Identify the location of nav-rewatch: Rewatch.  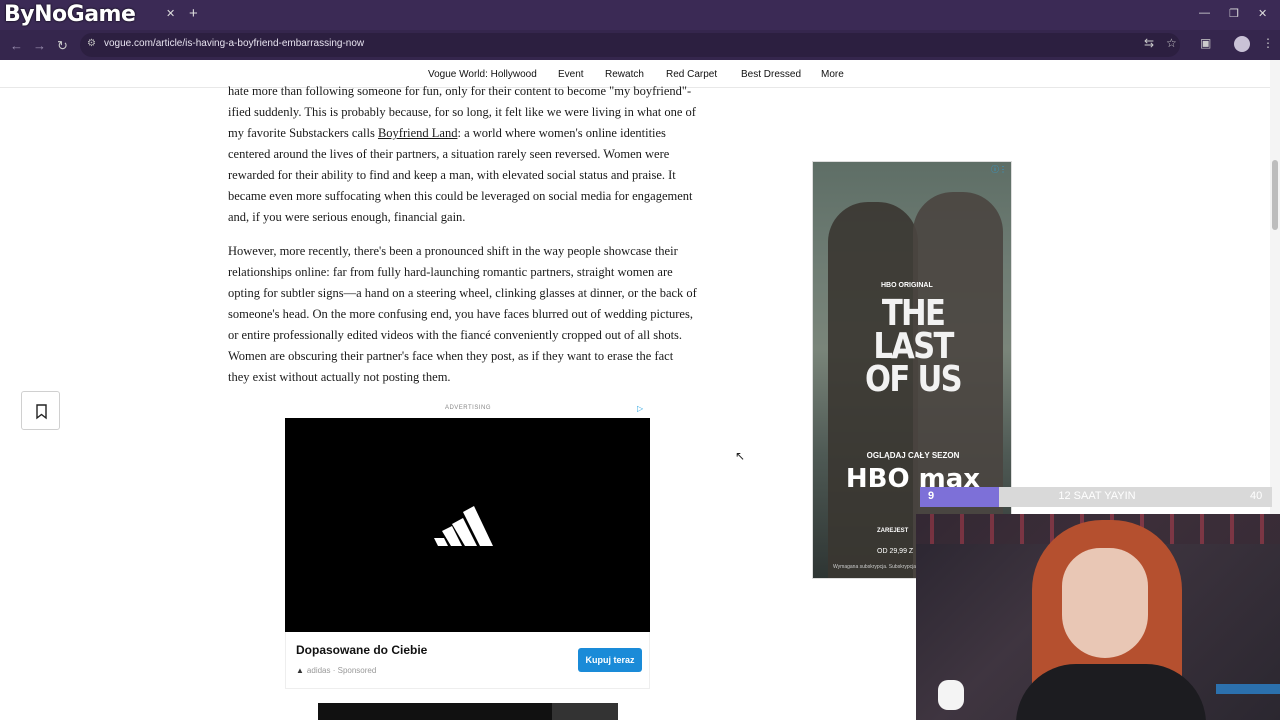
(624, 74).